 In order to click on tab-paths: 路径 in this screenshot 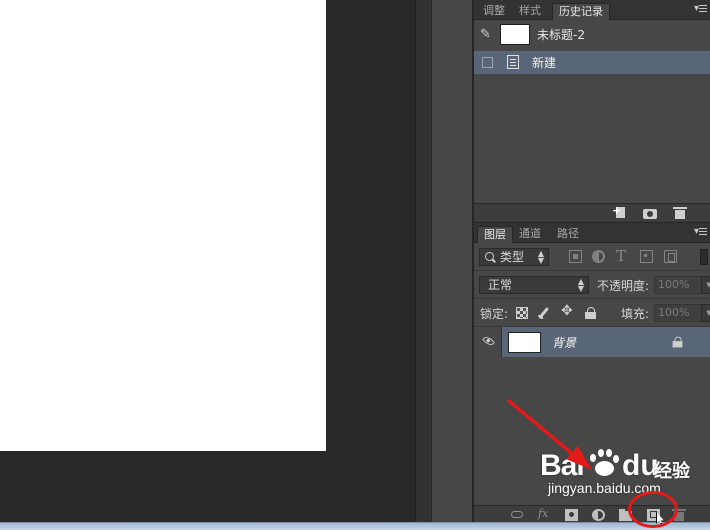, I will do `click(568, 234)`.